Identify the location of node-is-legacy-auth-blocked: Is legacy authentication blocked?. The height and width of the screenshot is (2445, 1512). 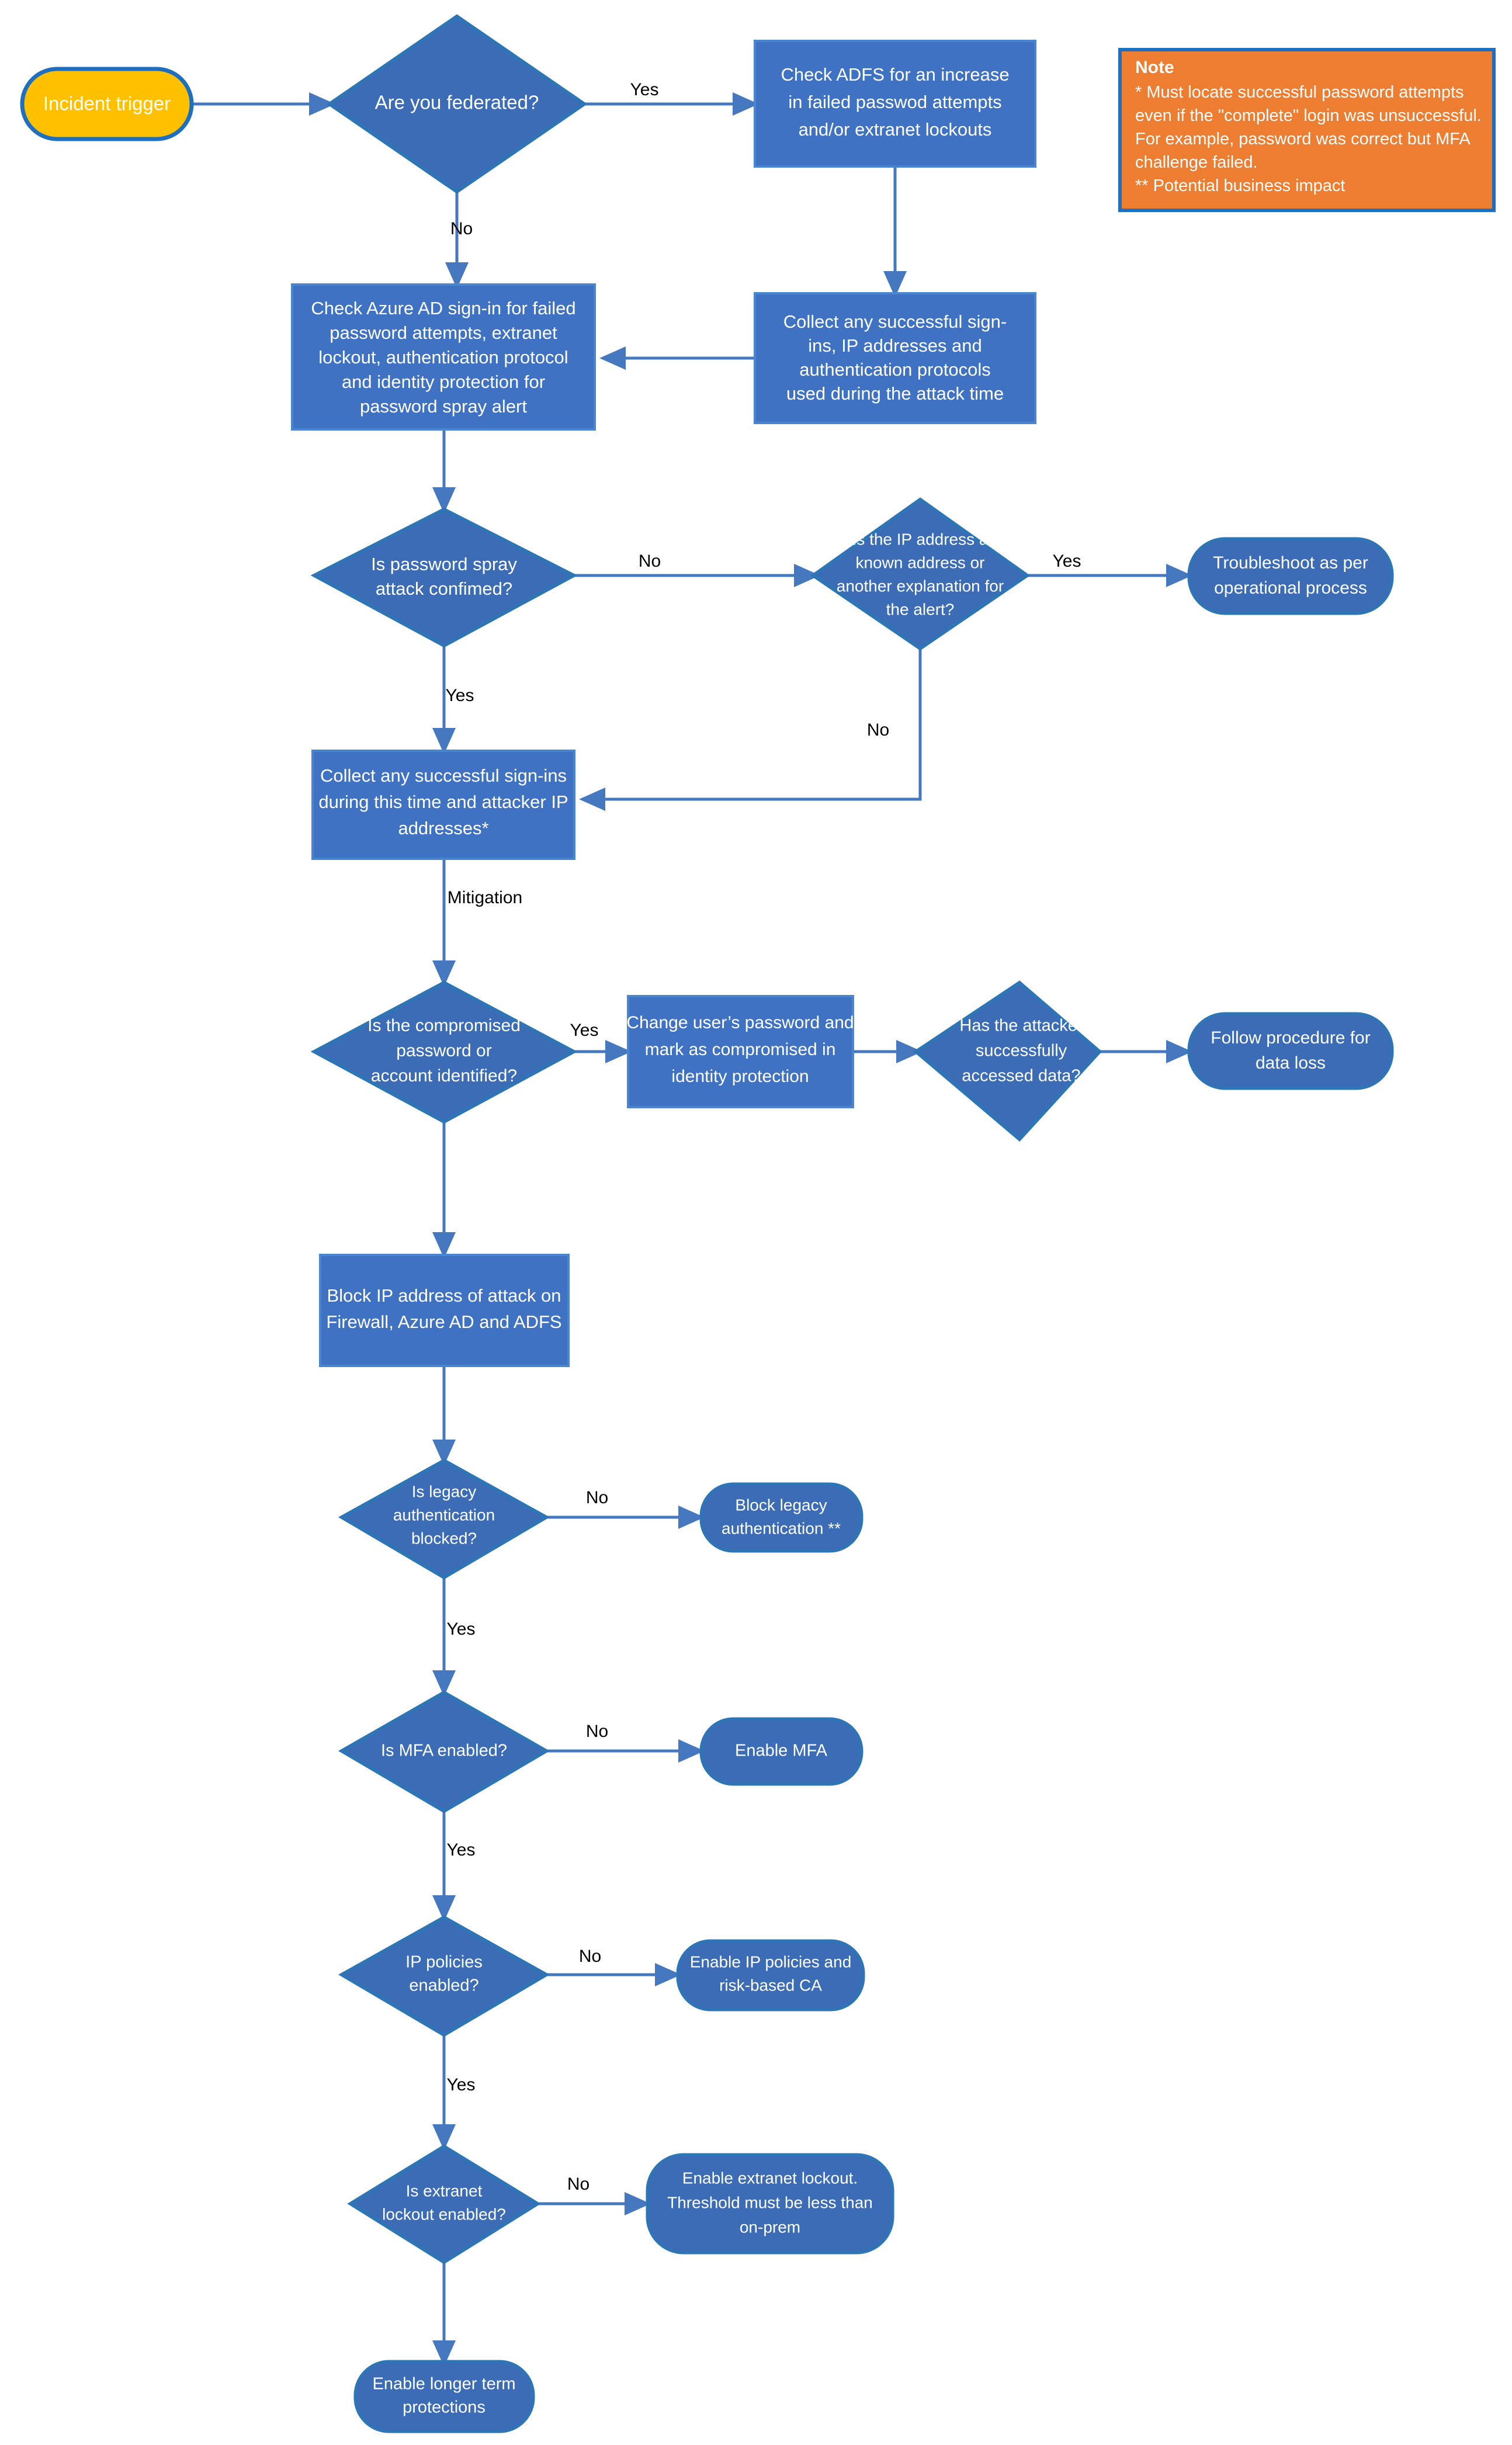
(444, 1519).